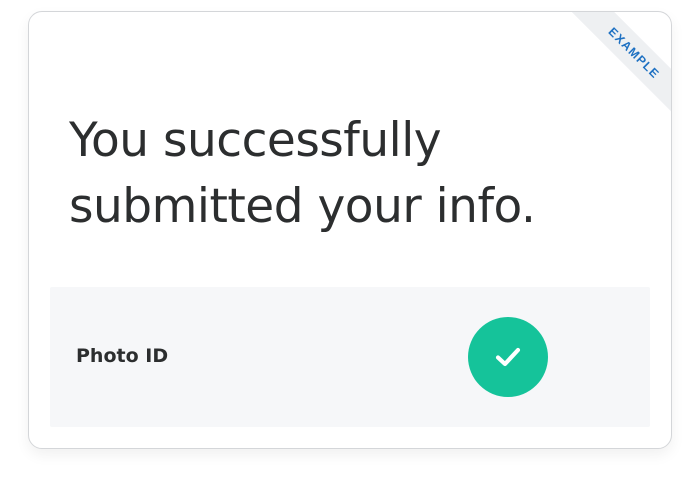 The width and height of the screenshot is (700, 480). I want to click on checkmark-icon, so click(508, 357).